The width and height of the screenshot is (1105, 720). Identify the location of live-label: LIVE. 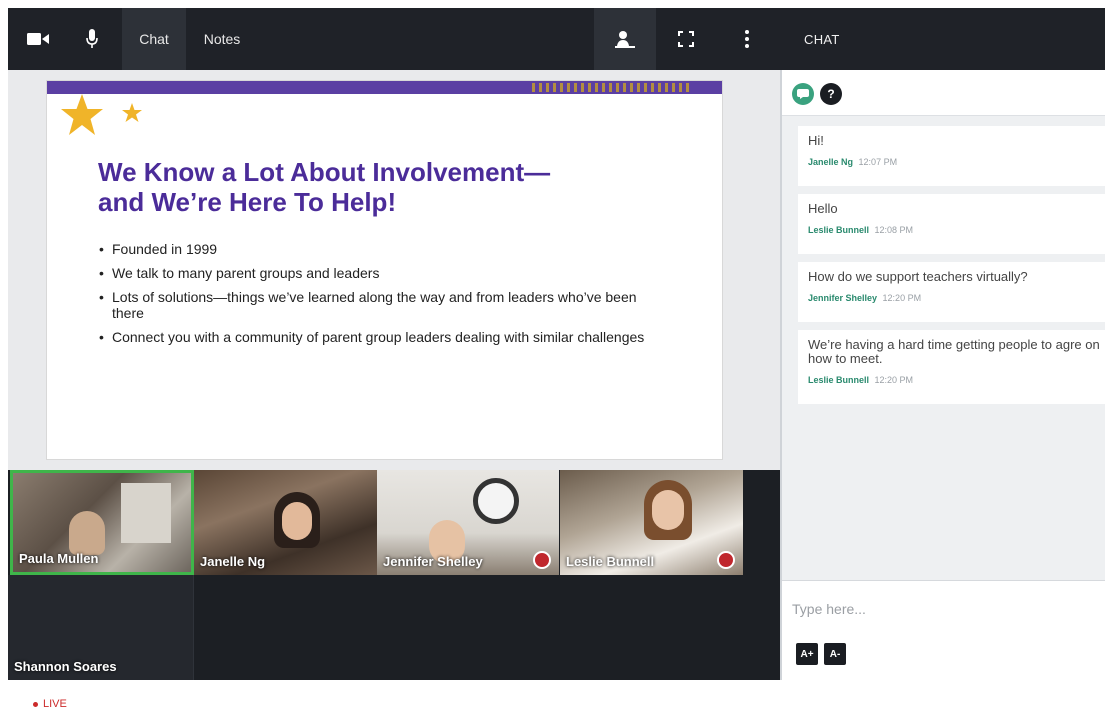
(55, 704).